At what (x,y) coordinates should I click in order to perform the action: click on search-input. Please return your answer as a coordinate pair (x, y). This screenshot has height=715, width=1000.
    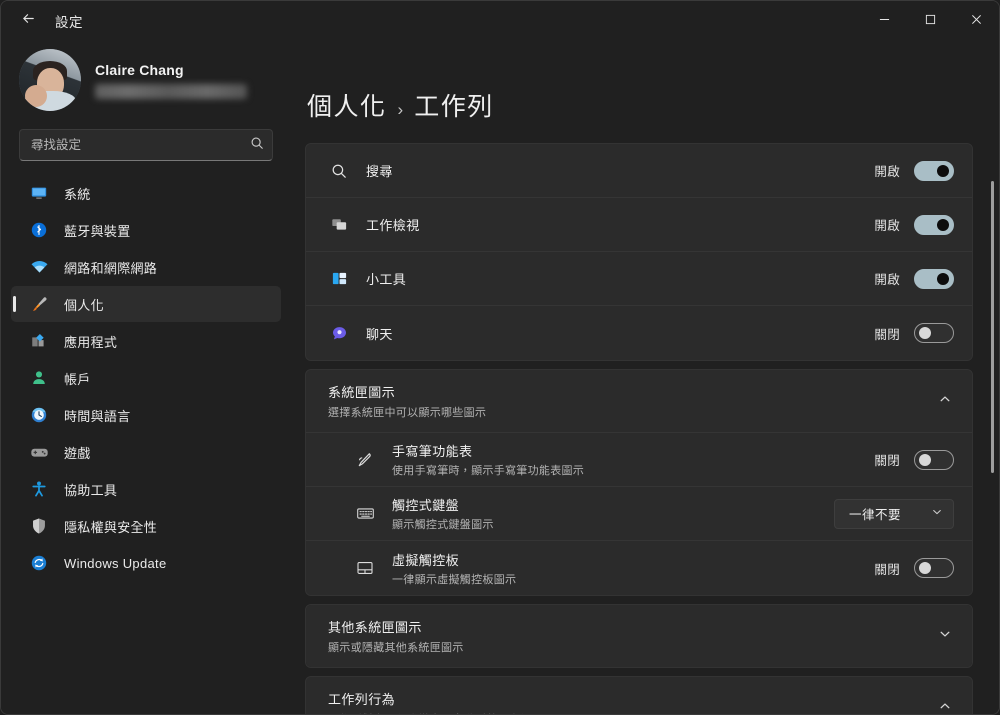
    Looking at the image, I should click on (146, 145).